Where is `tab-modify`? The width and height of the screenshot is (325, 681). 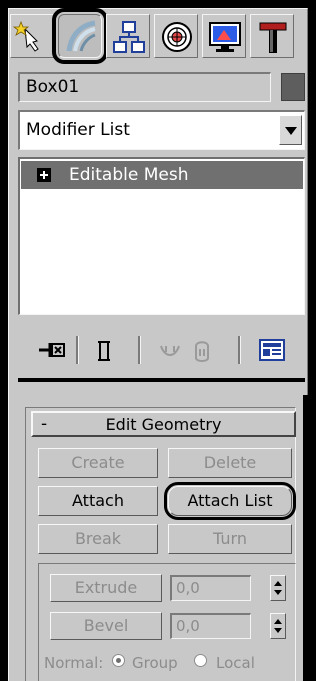 tab-modify is located at coordinates (80, 36).